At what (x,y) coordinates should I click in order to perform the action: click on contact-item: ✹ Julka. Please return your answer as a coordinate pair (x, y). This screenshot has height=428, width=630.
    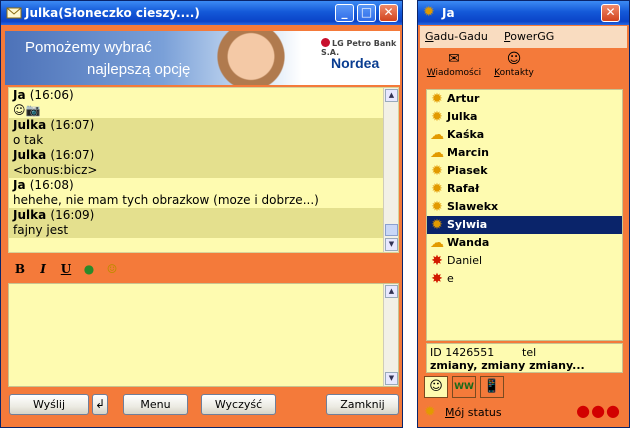
    Looking at the image, I should click on (524, 117).